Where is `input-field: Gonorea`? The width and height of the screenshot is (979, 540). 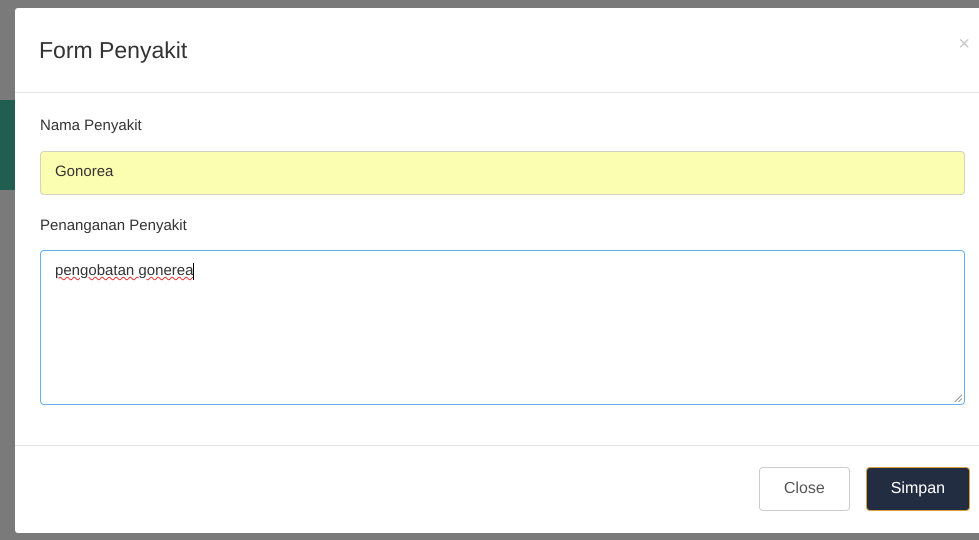 input-field: Gonorea is located at coordinates (502, 172).